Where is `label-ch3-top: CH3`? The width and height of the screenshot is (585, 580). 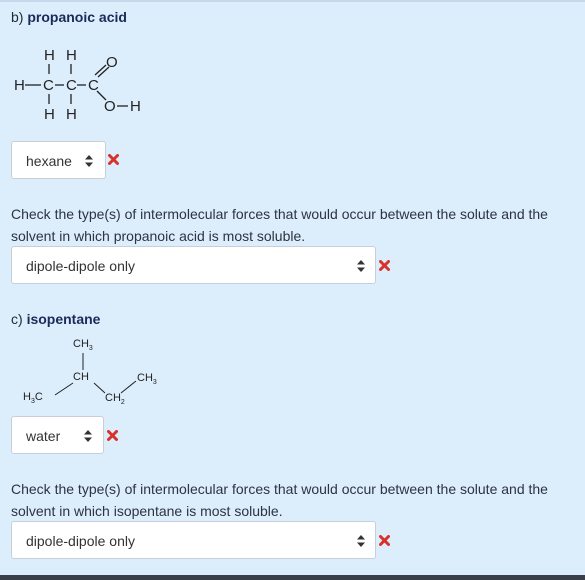
label-ch3-top: CH3 is located at coordinates (83, 345).